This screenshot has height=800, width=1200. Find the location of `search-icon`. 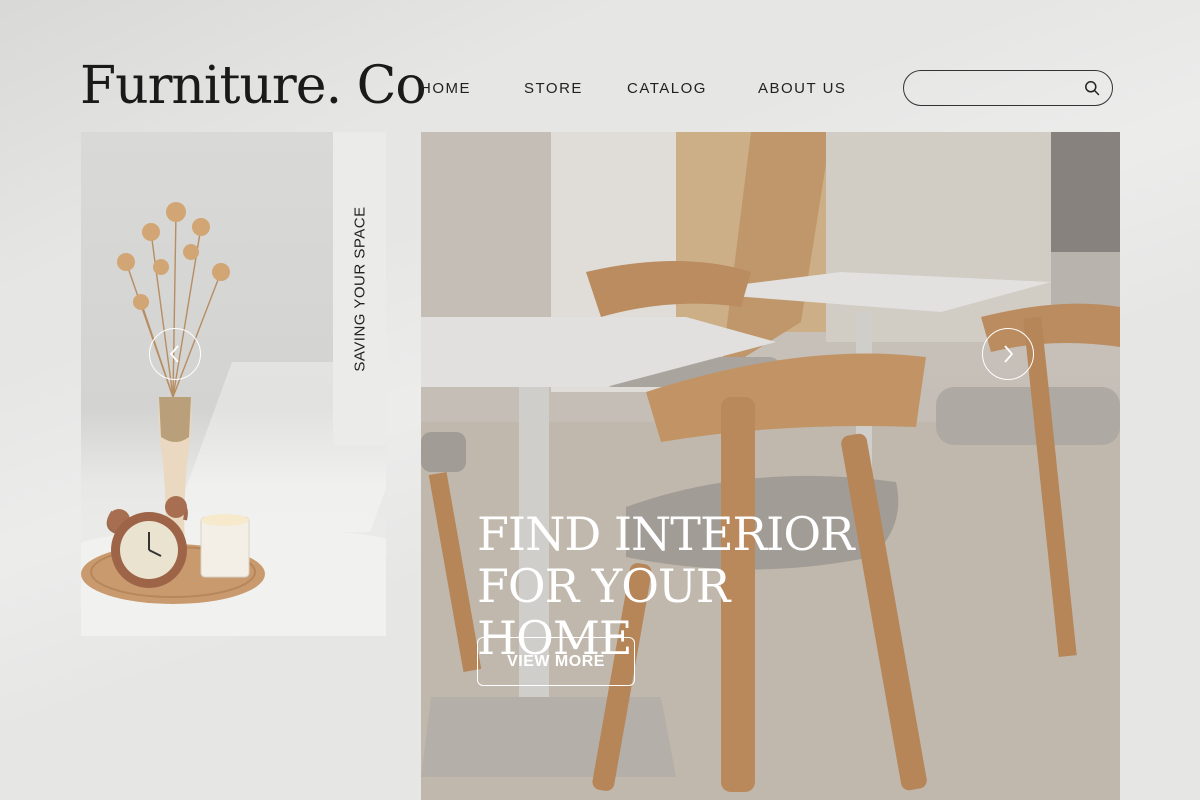

search-icon is located at coordinates (1092, 88).